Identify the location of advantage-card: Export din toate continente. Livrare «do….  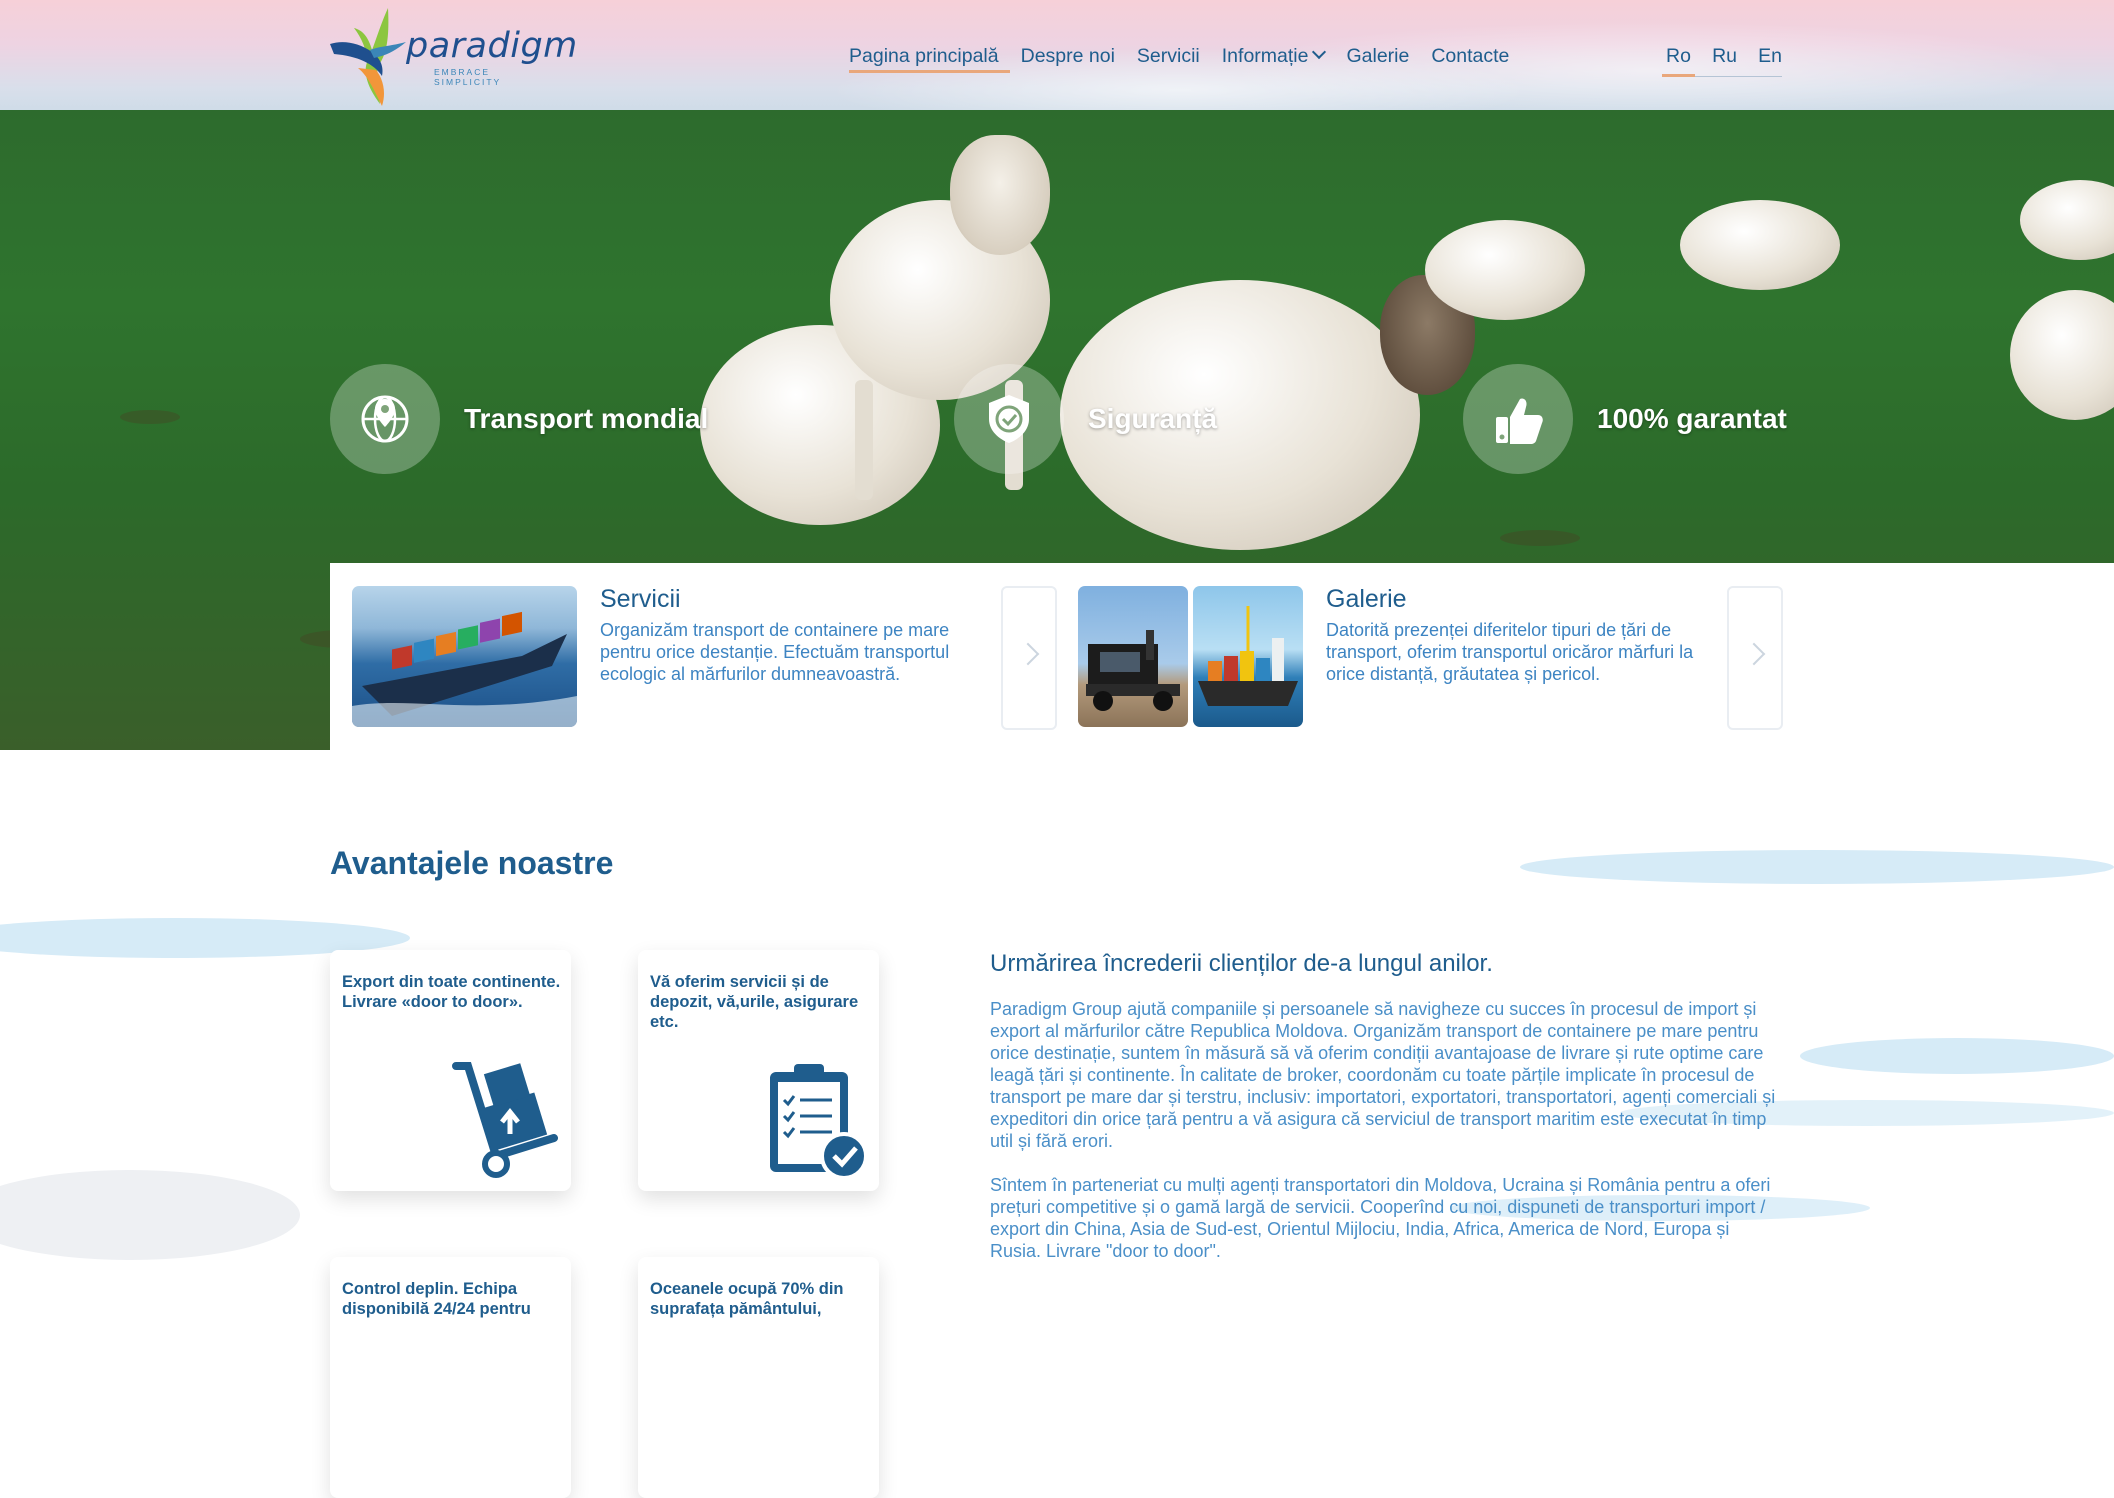
(450, 1070).